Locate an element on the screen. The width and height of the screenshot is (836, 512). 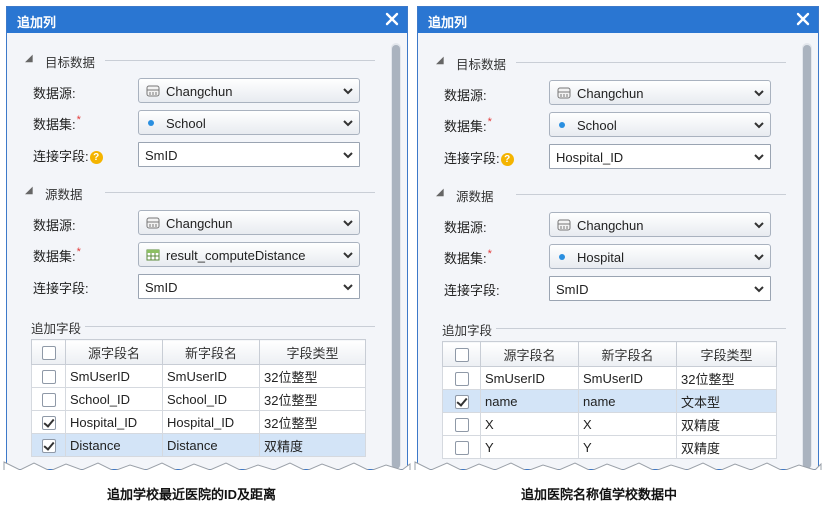
table-row: Hospital_ID Hospital_ID 32位整型 is located at coordinates (198, 422).